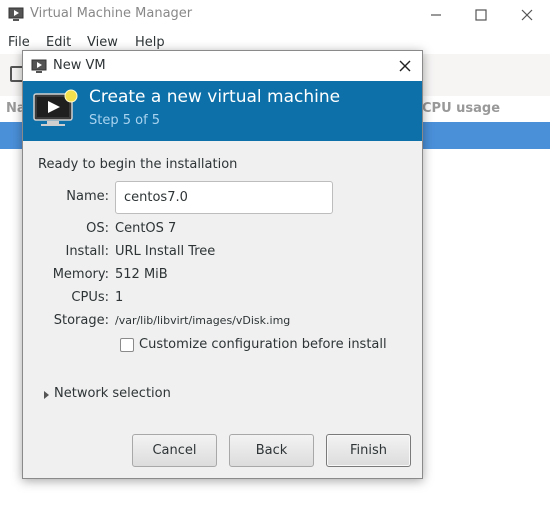 The image size is (550, 524). What do you see at coordinates (222, 66) in the screenshot?
I see `dialog-titlebar: New VM` at bounding box center [222, 66].